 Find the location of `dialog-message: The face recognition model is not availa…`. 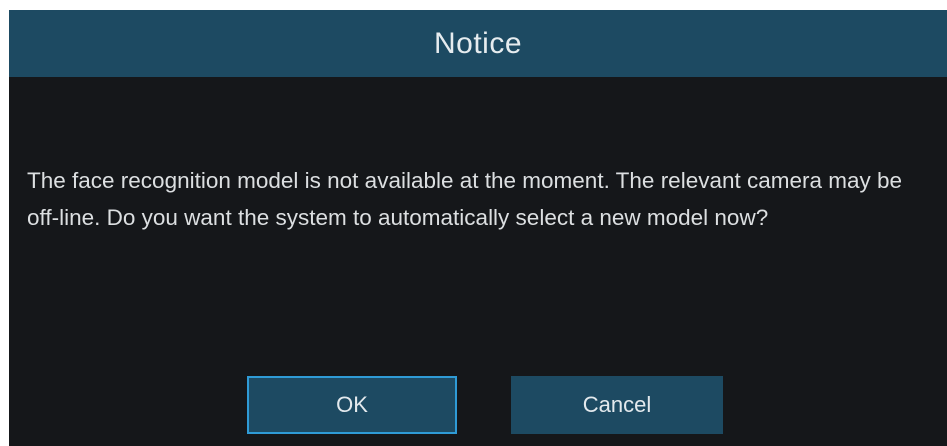

dialog-message: The face recognition model is not availa… is located at coordinates (465, 199).